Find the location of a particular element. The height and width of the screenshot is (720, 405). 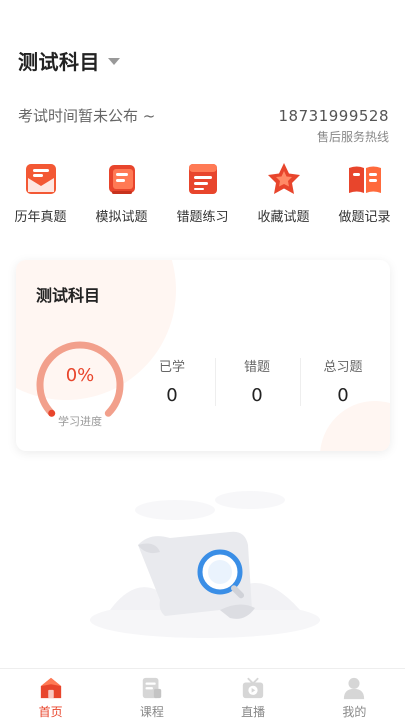

tab-live: 直播 is located at coordinates (253, 694).